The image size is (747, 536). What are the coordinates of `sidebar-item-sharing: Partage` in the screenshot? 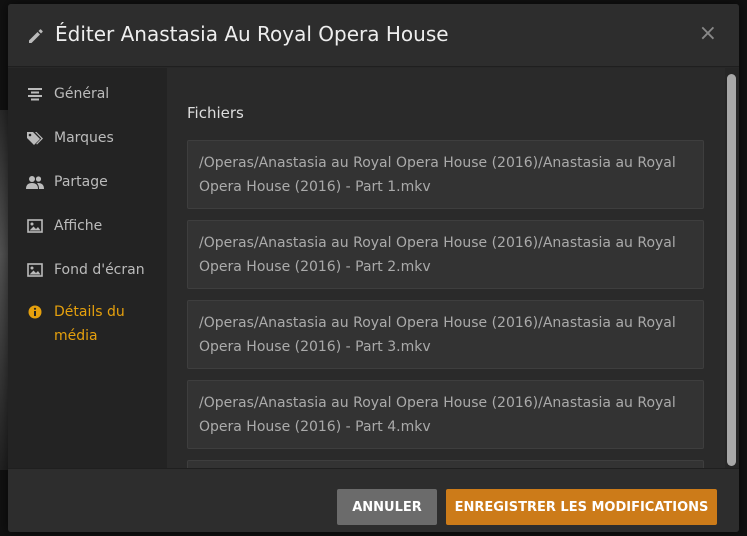 It's located at (87, 182).